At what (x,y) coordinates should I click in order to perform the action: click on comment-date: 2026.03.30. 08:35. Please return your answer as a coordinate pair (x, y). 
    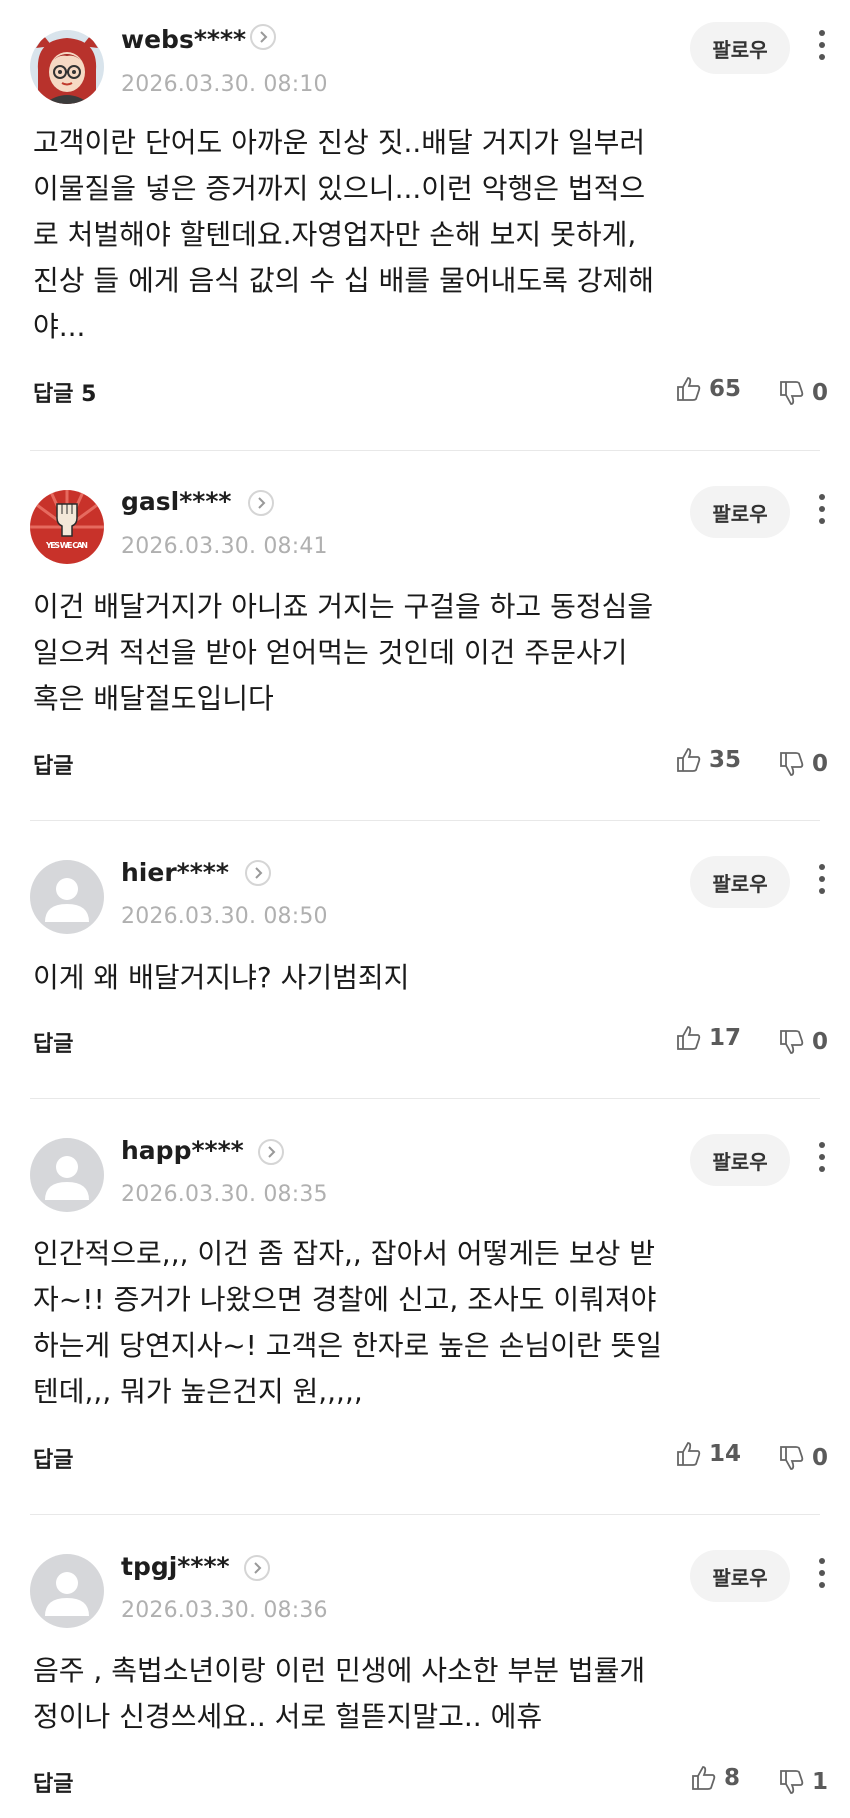
    Looking at the image, I should click on (224, 1194).